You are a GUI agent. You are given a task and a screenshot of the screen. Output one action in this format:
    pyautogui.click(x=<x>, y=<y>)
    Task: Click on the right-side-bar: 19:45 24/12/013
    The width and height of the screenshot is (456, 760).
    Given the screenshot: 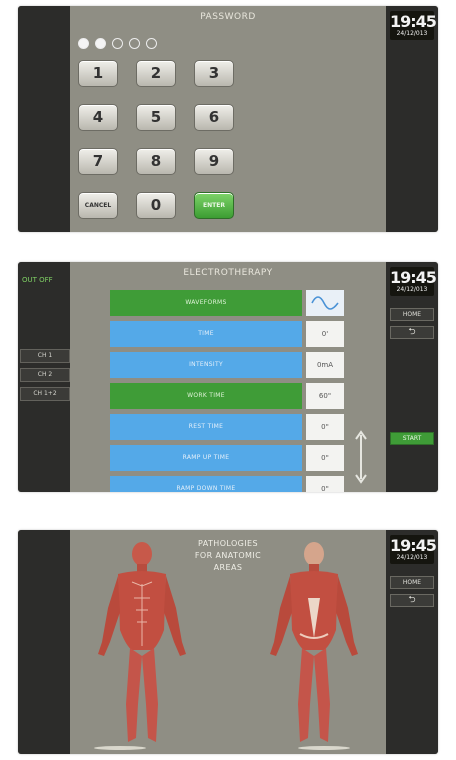 What is the action you would take?
    pyautogui.click(x=412, y=119)
    